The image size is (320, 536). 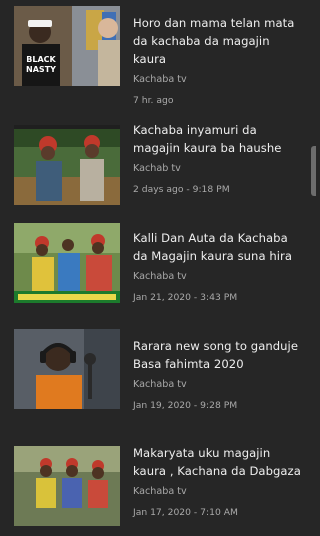 What do you see at coordinates (41, 69) in the screenshot?
I see `svg-text: NASTY` at bounding box center [41, 69].